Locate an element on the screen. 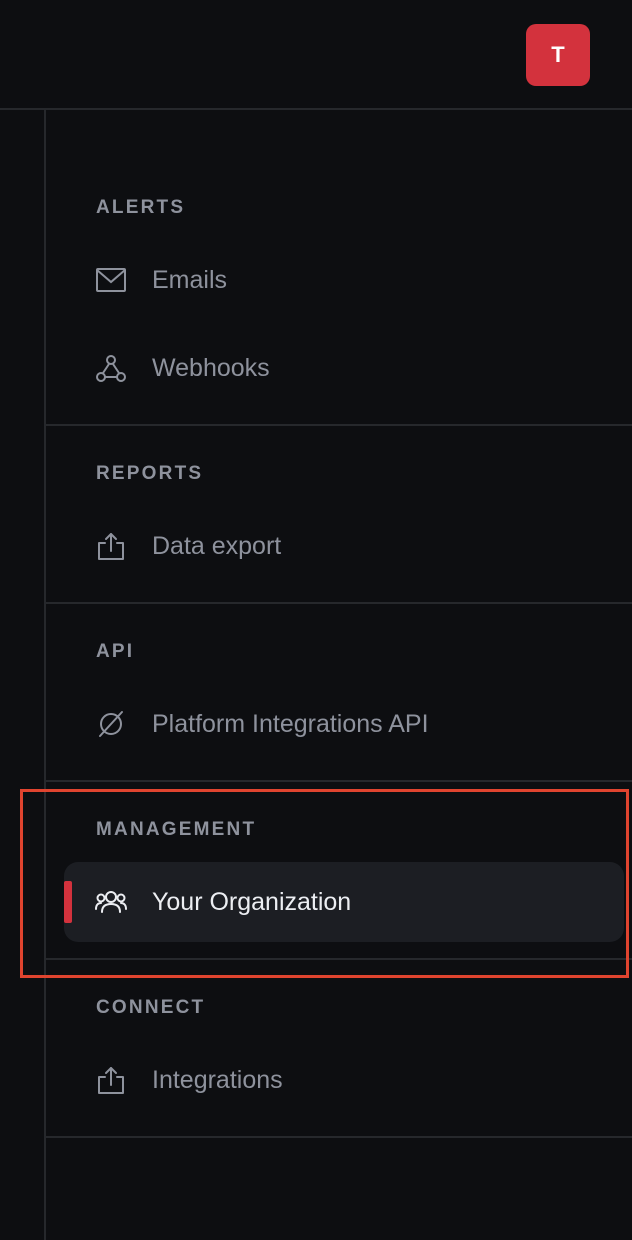 Image resolution: width=632 pixels, height=1240 pixels. sidebar-item-platform-integrations-api: Platform Integrations API is located at coordinates (344, 724).